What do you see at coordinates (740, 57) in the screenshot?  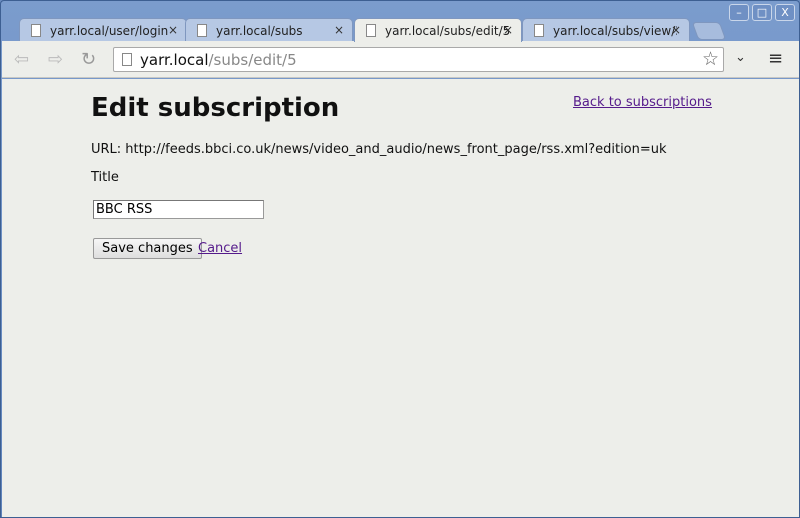 I see `chevron-down-icon: ⌄` at bounding box center [740, 57].